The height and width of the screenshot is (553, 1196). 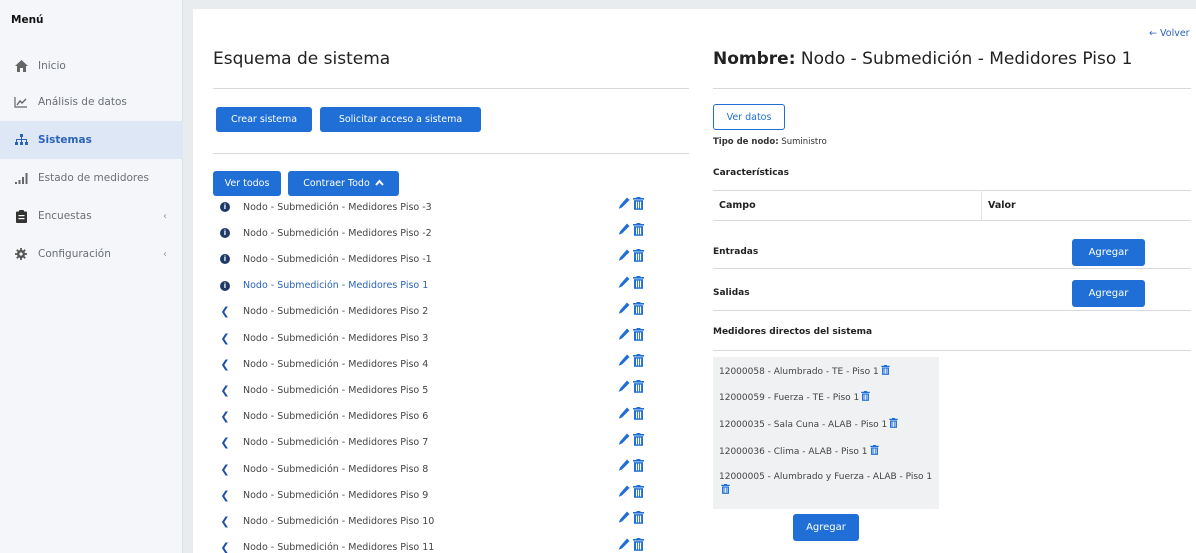 What do you see at coordinates (442, 390) in the screenshot?
I see `node-row: ❮ Nodo - Submedición - Medidores Piso 5` at bounding box center [442, 390].